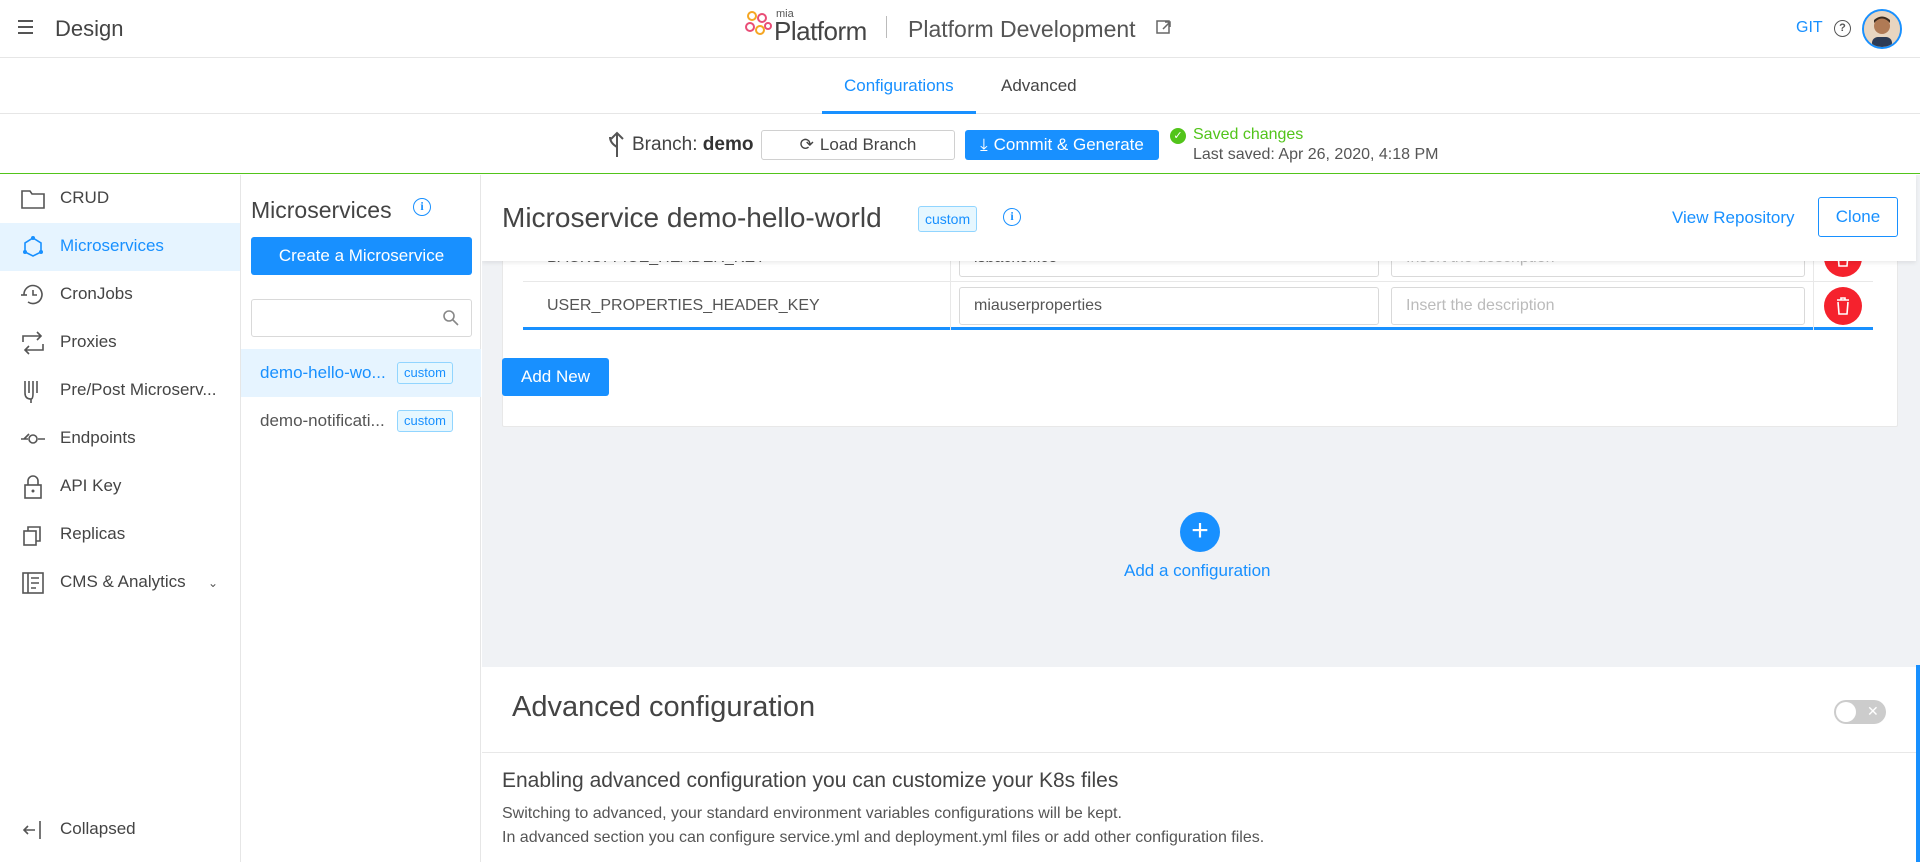  Describe the element at coordinates (213, 583) in the screenshot. I see `chevron-down-icon: ⌄` at that location.